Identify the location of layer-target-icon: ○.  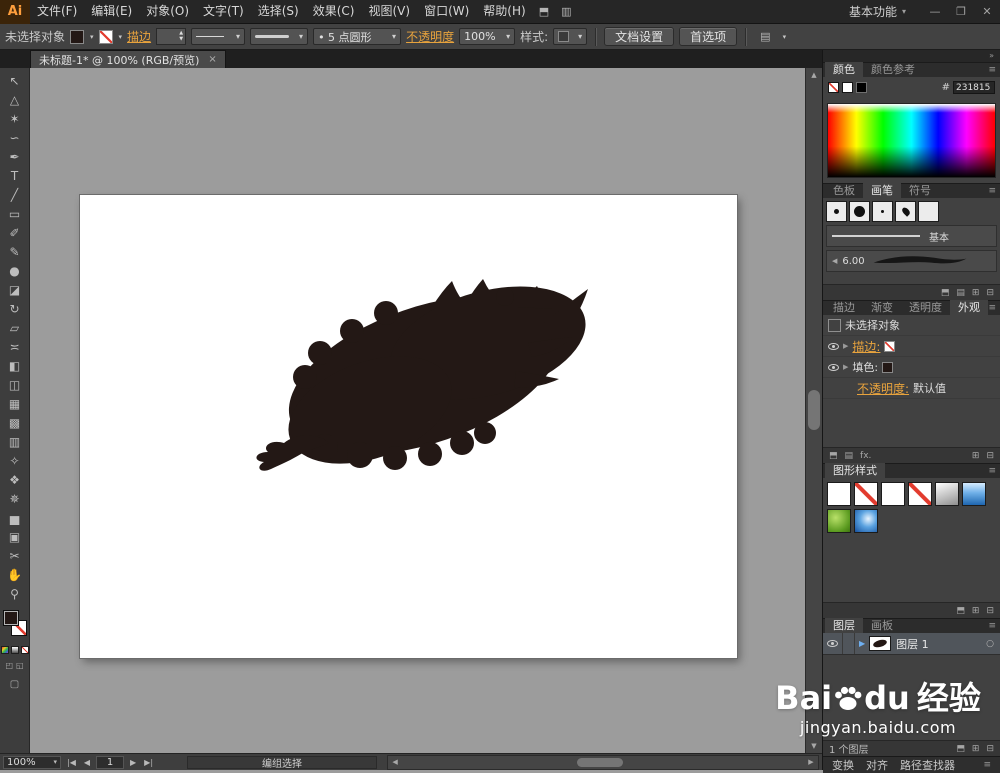
(990, 644).